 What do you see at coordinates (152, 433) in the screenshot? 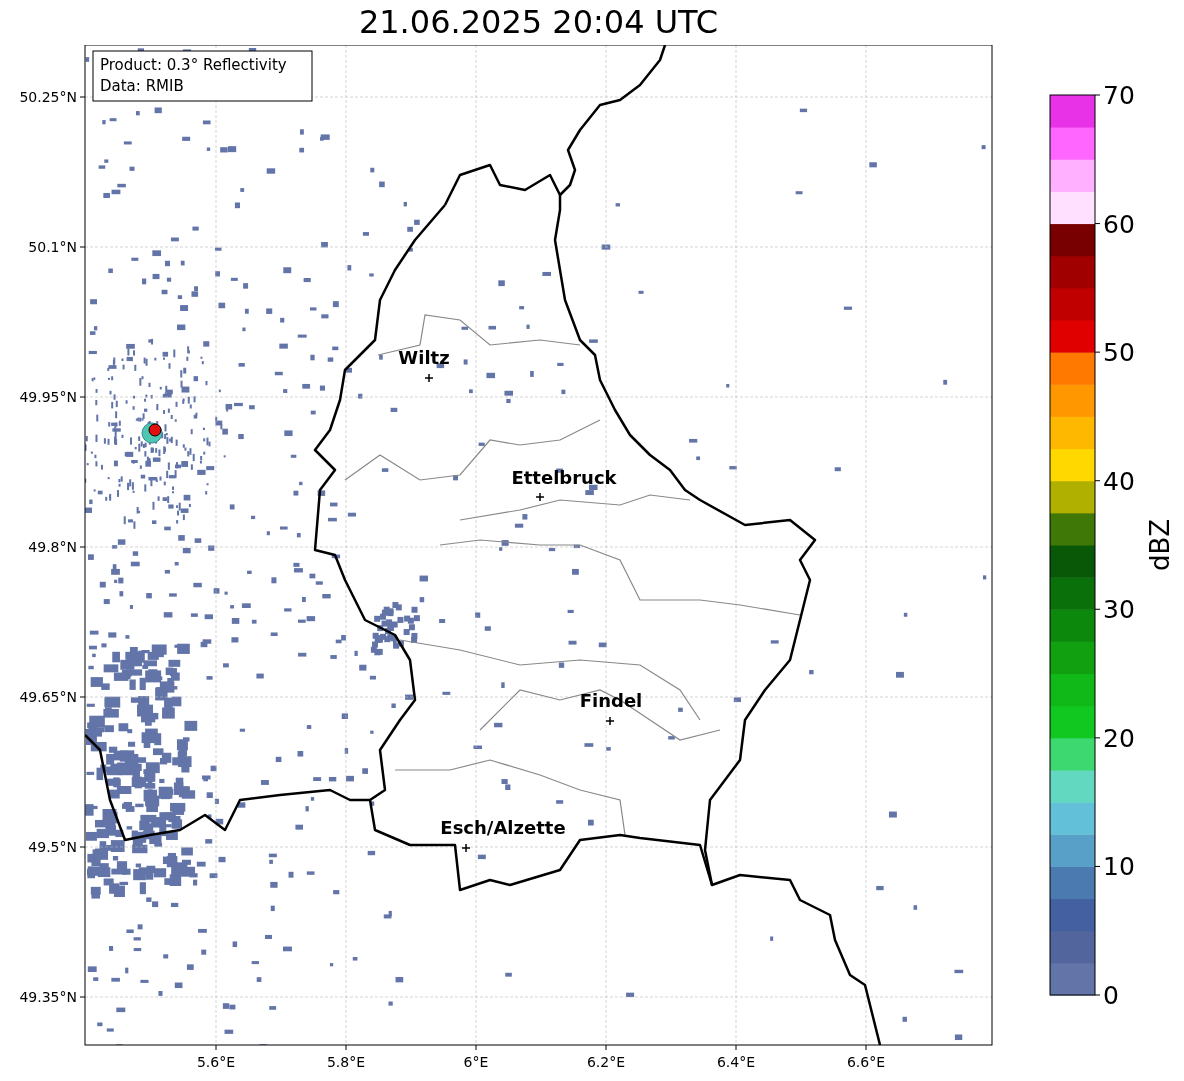
I see `radar-site-icon` at bounding box center [152, 433].